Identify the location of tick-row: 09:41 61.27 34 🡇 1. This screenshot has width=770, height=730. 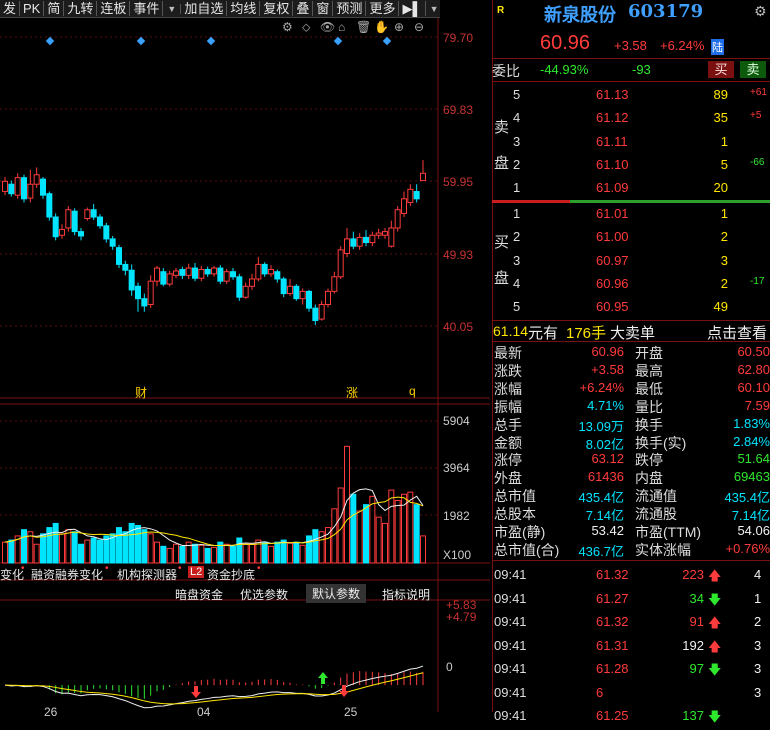
(631, 599).